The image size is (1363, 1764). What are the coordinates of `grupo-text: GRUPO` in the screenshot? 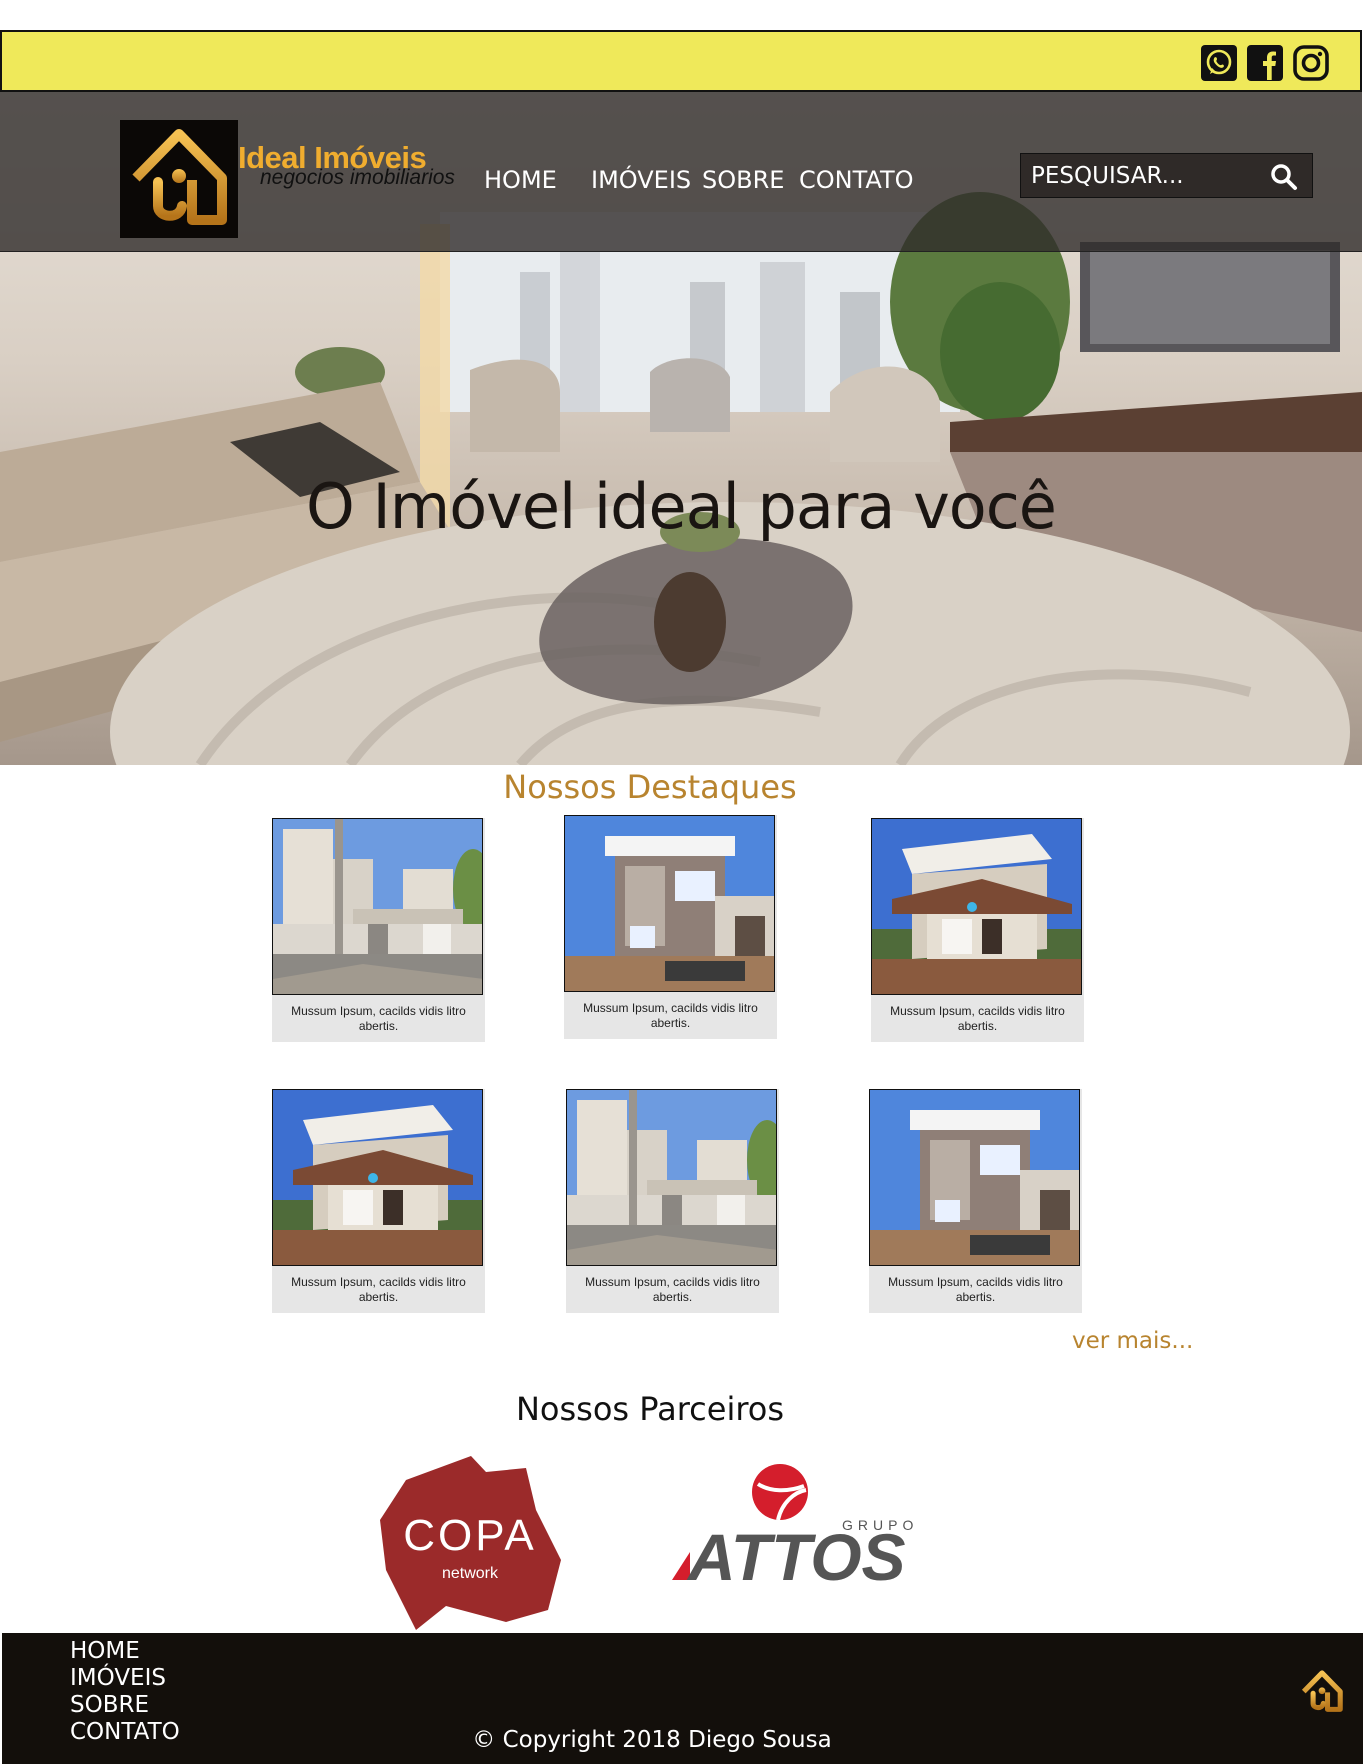 It's located at (880, 1525).